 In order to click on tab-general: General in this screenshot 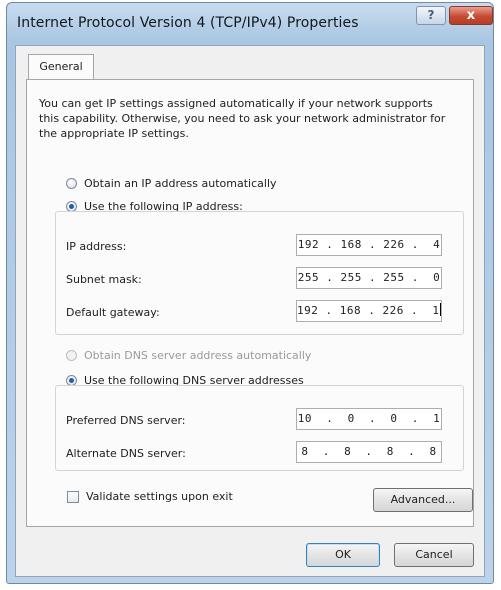, I will do `click(61, 67)`.